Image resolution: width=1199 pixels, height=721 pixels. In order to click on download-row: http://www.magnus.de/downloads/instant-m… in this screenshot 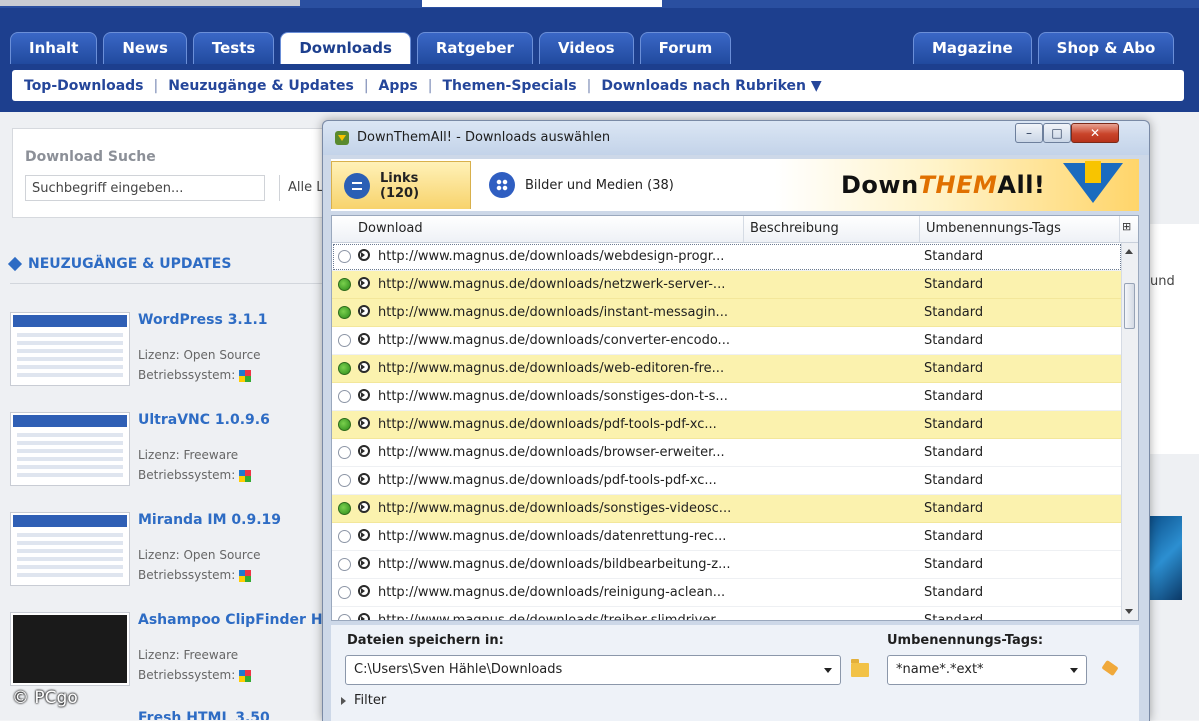, I will do `click(727, 313)`.